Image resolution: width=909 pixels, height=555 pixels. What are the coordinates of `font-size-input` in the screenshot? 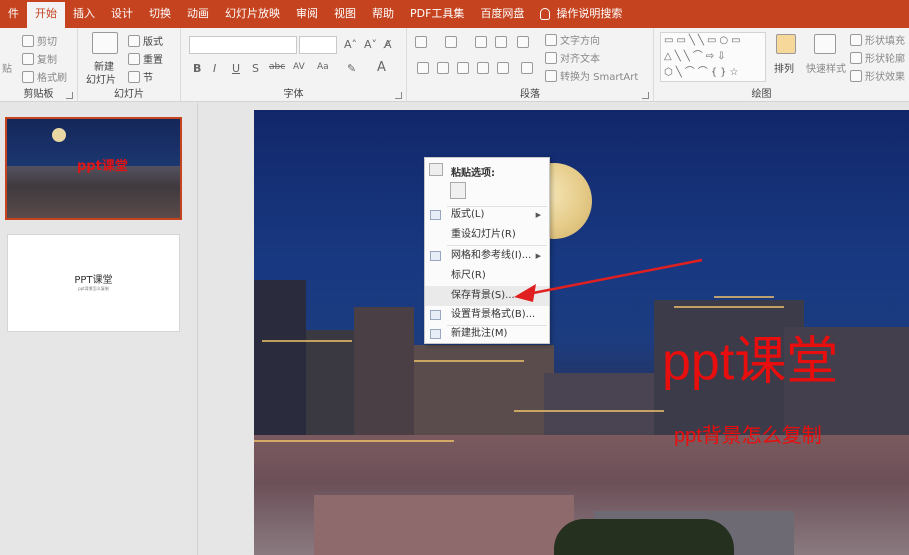 It's located at (318, 45).